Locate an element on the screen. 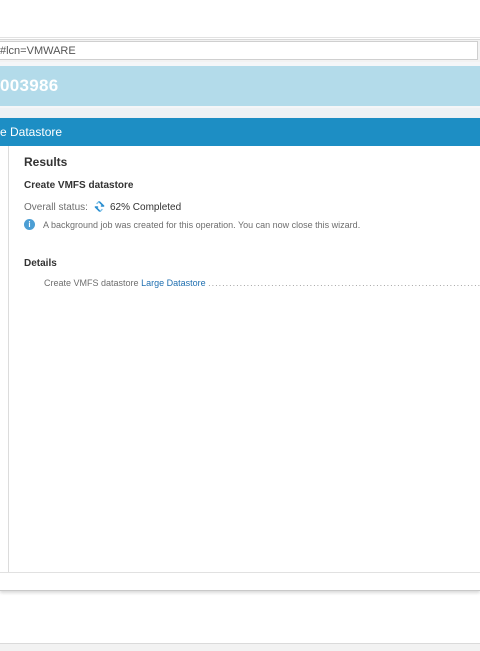  host-banner is located at coordinates (240, 86).